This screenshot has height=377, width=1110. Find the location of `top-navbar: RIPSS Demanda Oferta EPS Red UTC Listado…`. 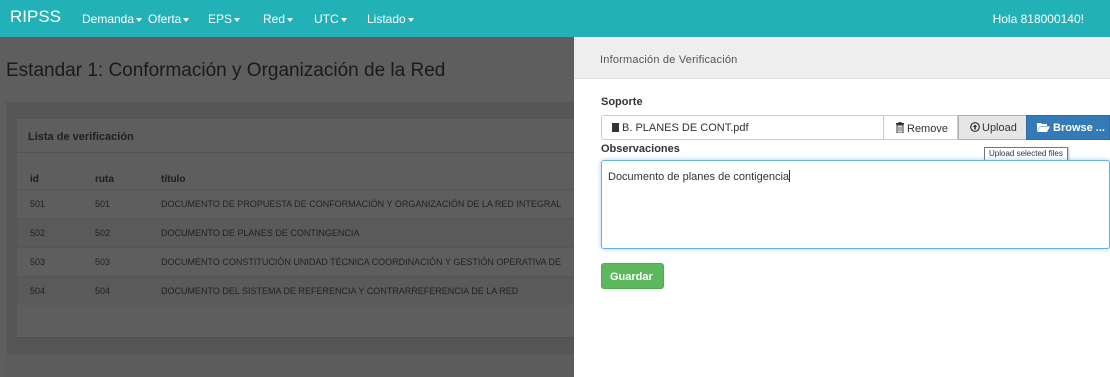

top-navbar: RIPSS Demanda Oferta EPS Red UTC Listado… is located at coordinates (555, 18).